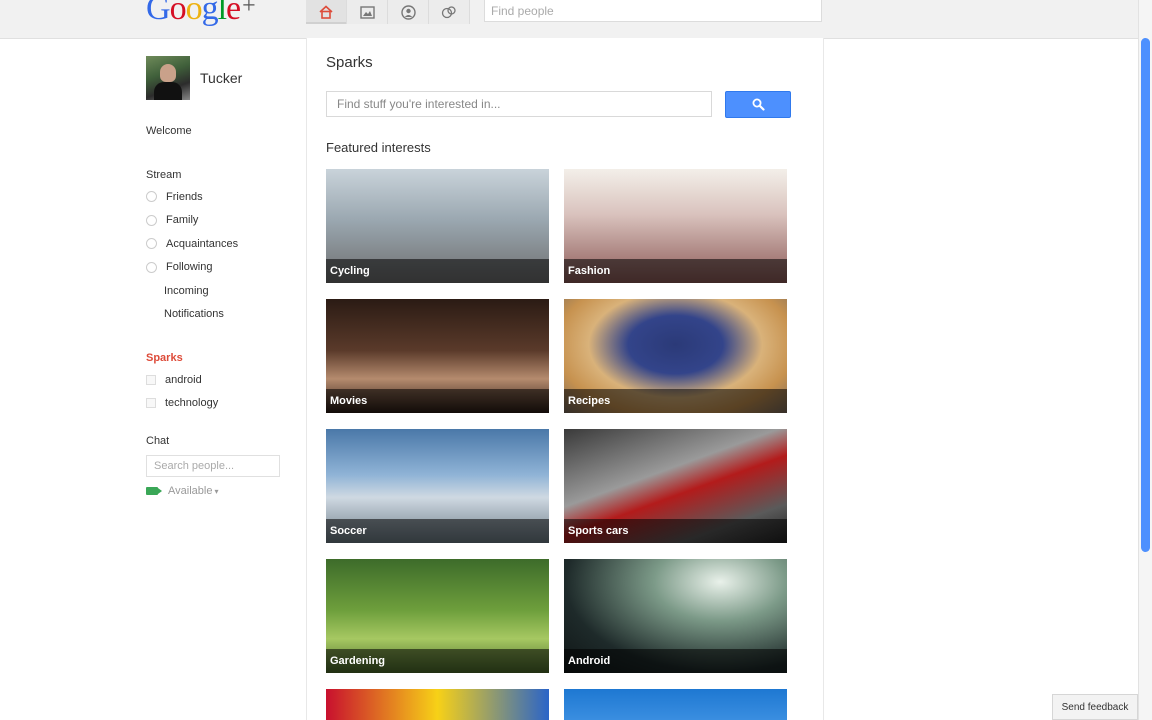 The height and width of the screenshot is (720, 1152). Describe the element at coordinates (1145, 295) in the screenshot. I see `scrollbar-thumb` at that location.